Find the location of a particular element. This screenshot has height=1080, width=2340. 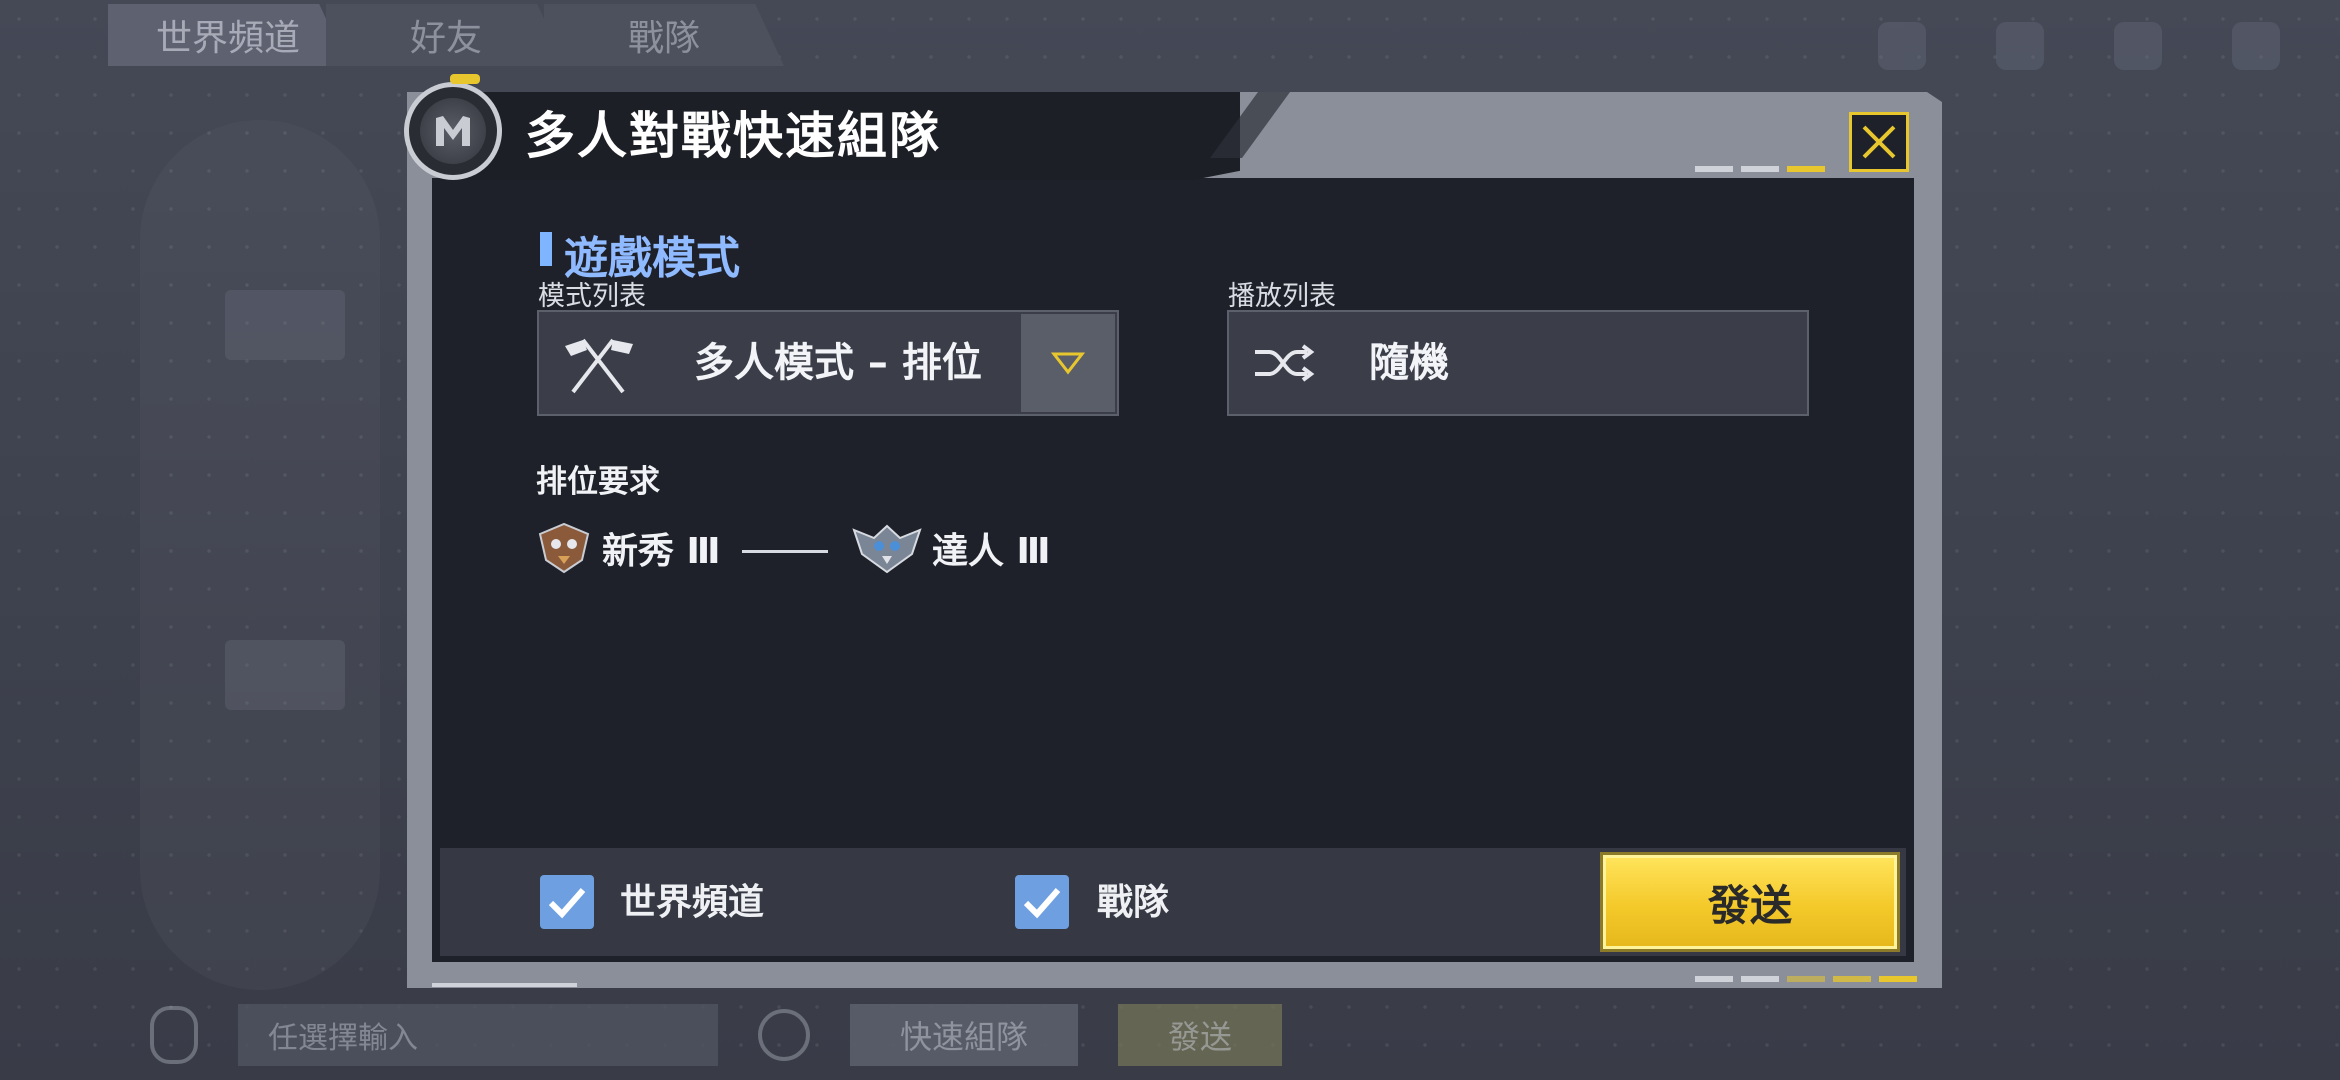

rank-requirement-label: 排位要求 is located at coordinates (598, 482).